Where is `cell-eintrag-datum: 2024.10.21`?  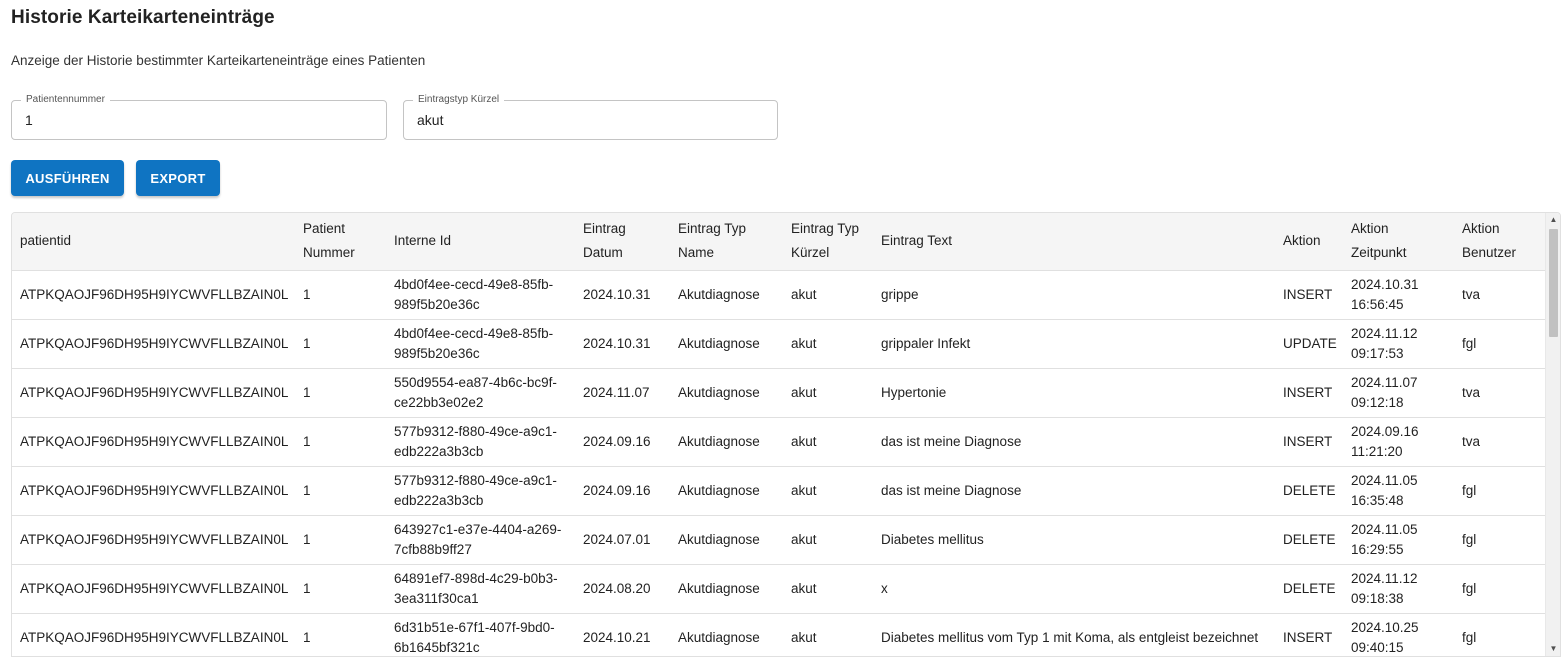 cell-eintrag-datum: 2024.10.21 is located at coordinates (622, 634).